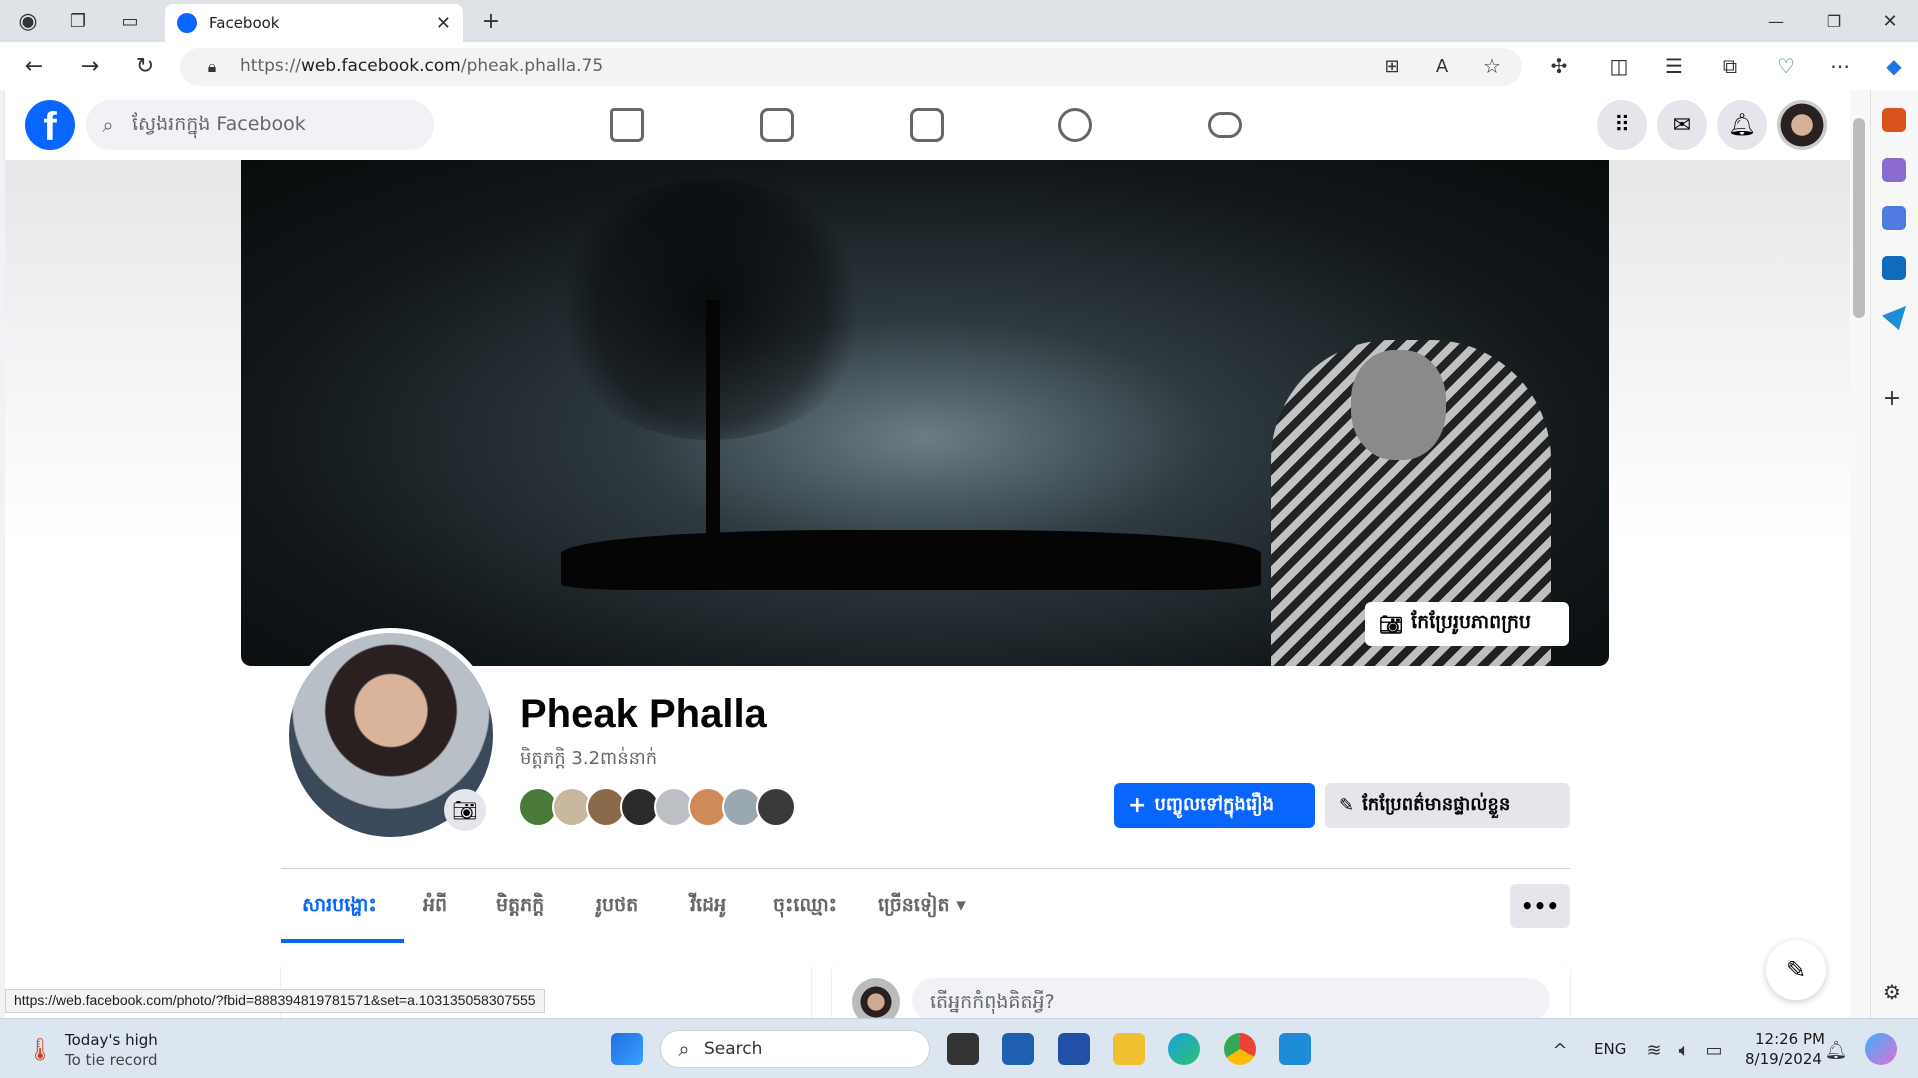 This screenshot has width=1918, height=1078. I want to click on tab-photos: រូបថត, so click(617, 907).